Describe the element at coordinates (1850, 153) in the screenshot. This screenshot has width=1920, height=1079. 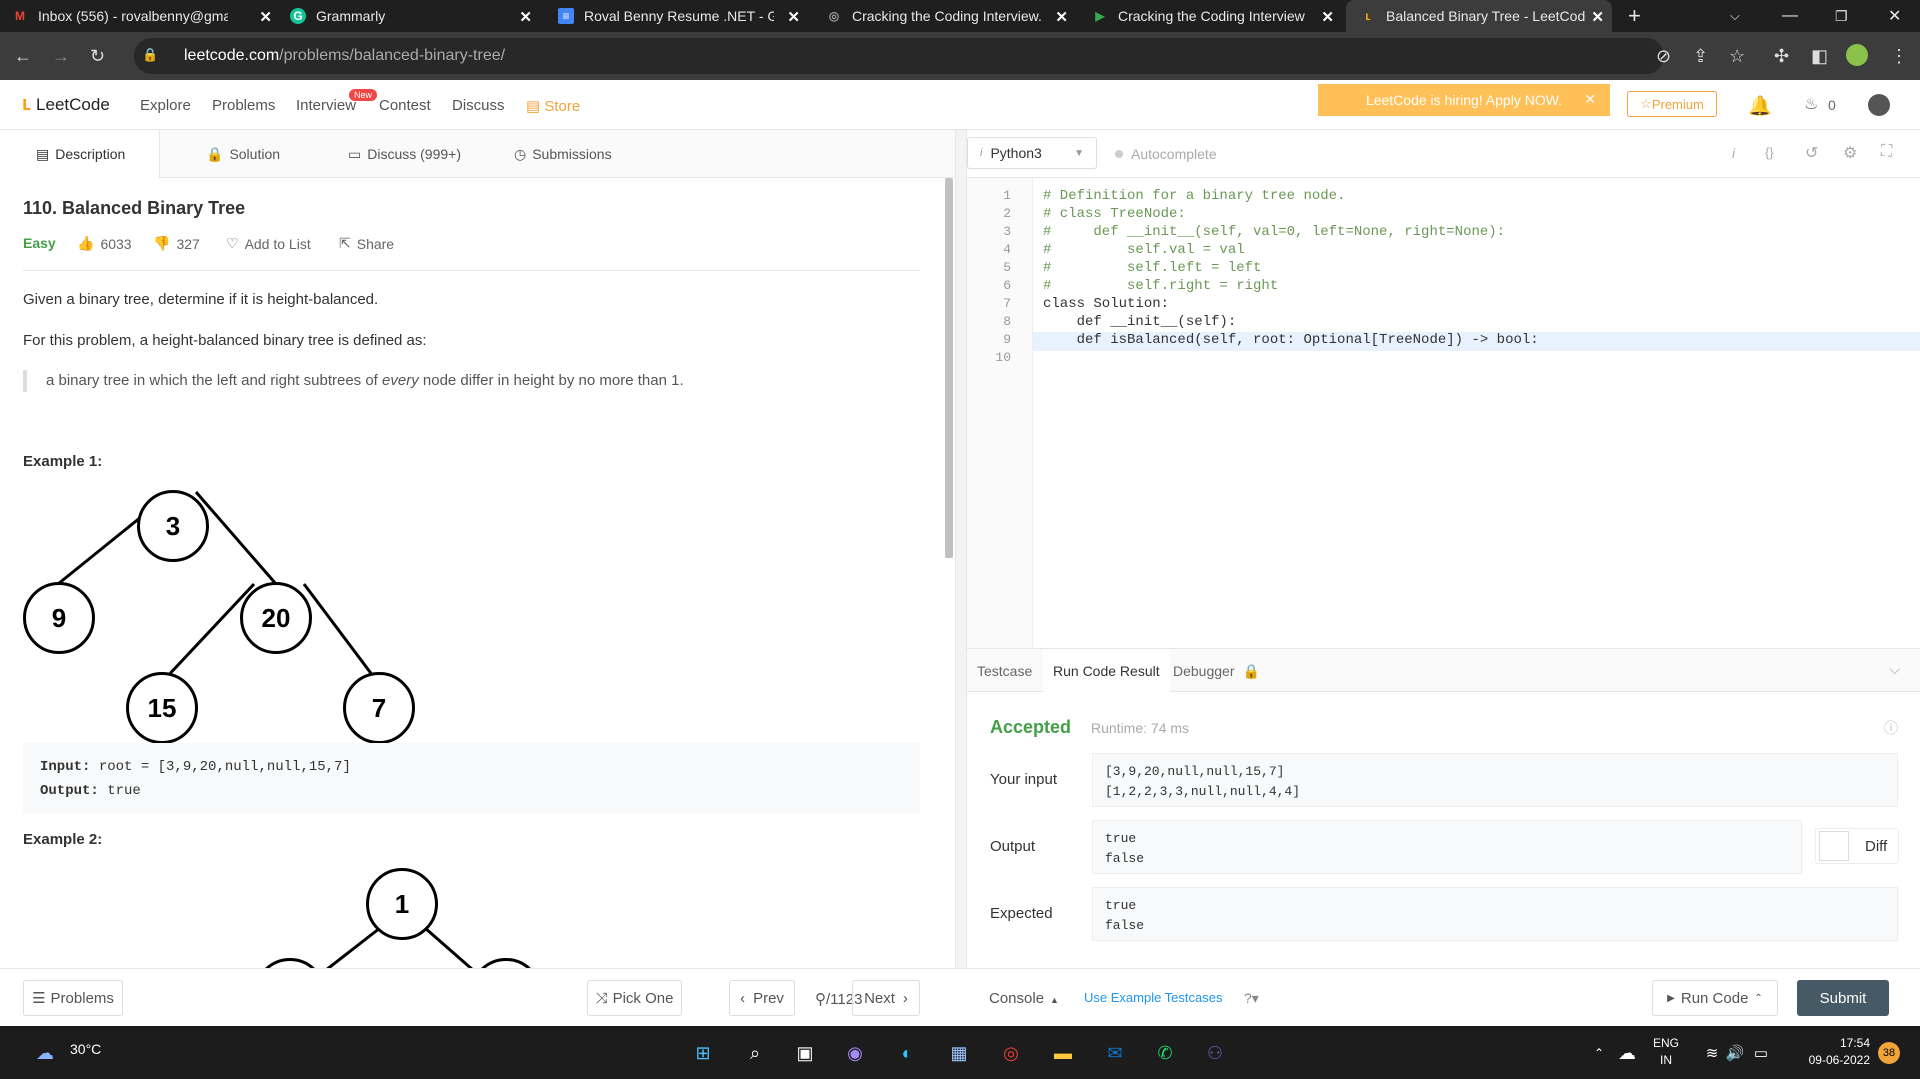
I see `settings-icon: ⚙` at that location.